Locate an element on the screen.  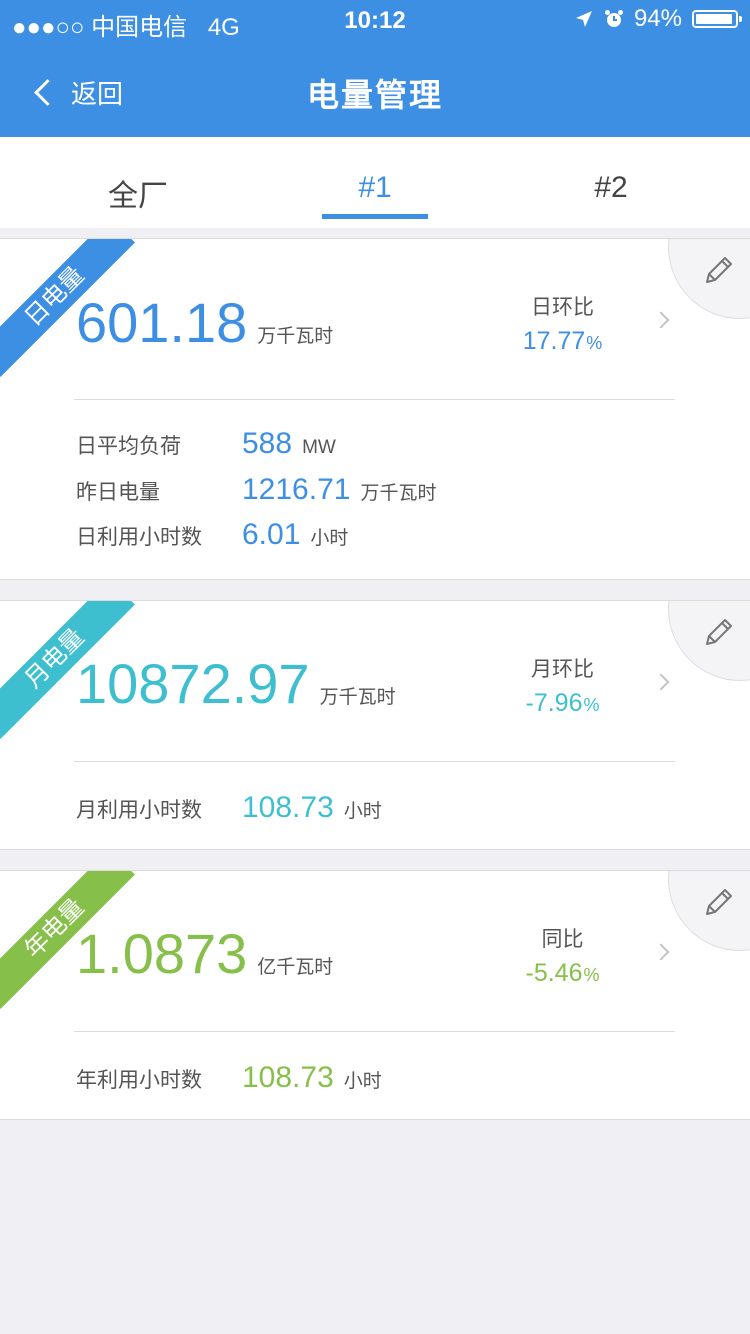
monthly-main-value: 10872.97 万千瓦时 is located at coordinates (236, 684).